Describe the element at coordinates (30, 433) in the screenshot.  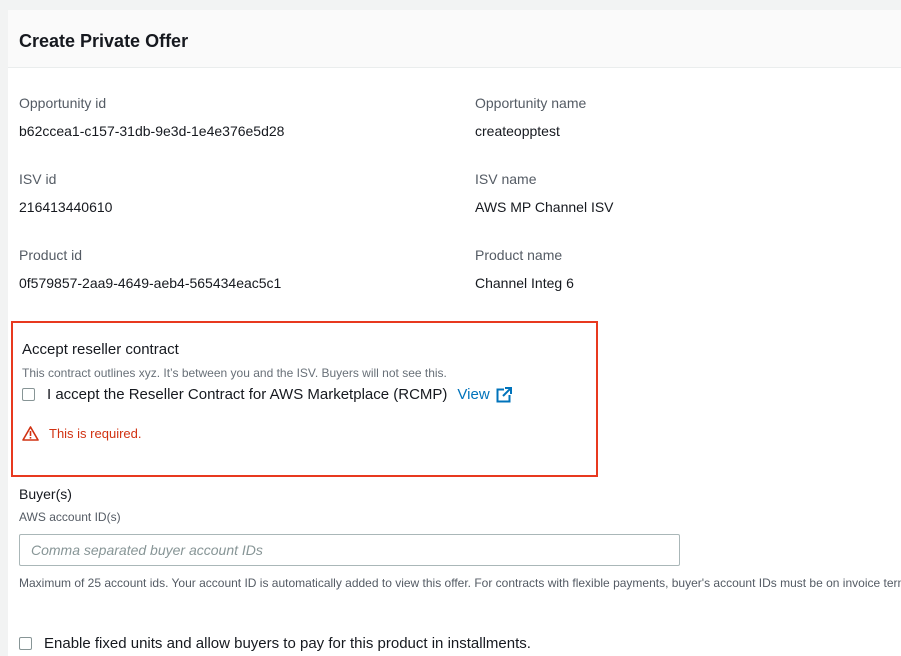
I see `warning-icon` at that location.